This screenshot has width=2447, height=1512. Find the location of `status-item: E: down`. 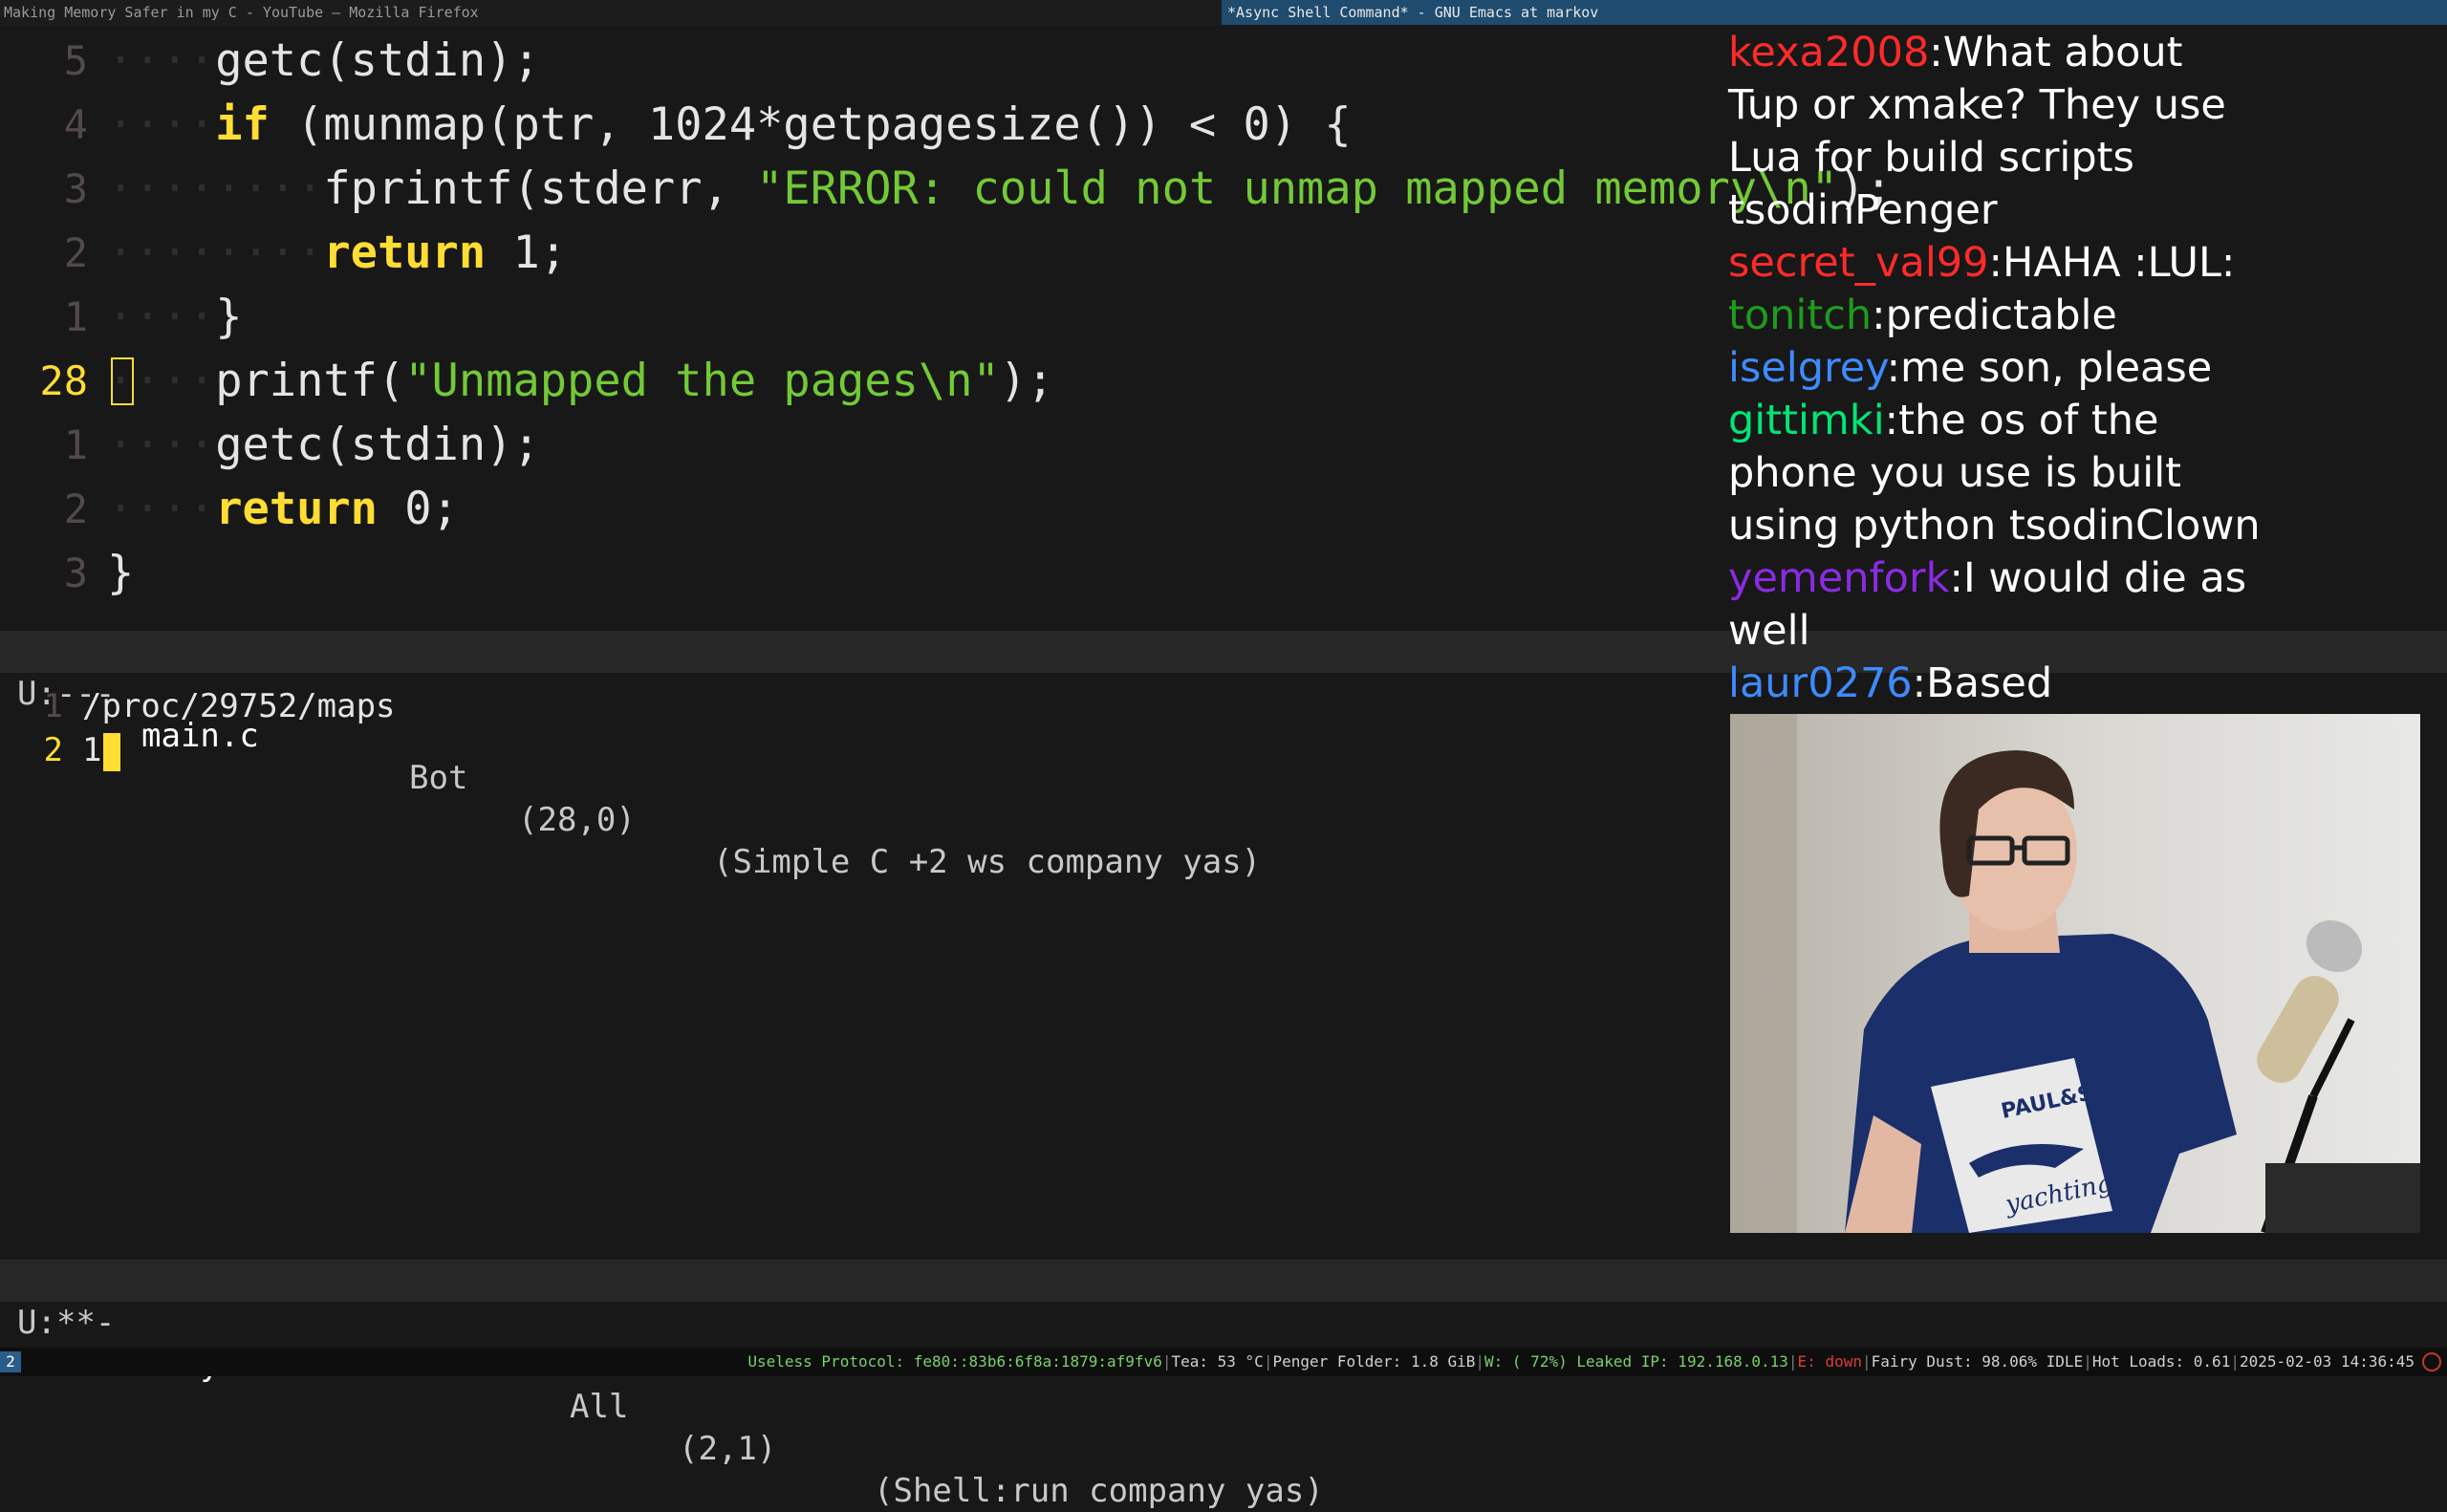

status-item: E: down is located at coordinates (1829, 1361).